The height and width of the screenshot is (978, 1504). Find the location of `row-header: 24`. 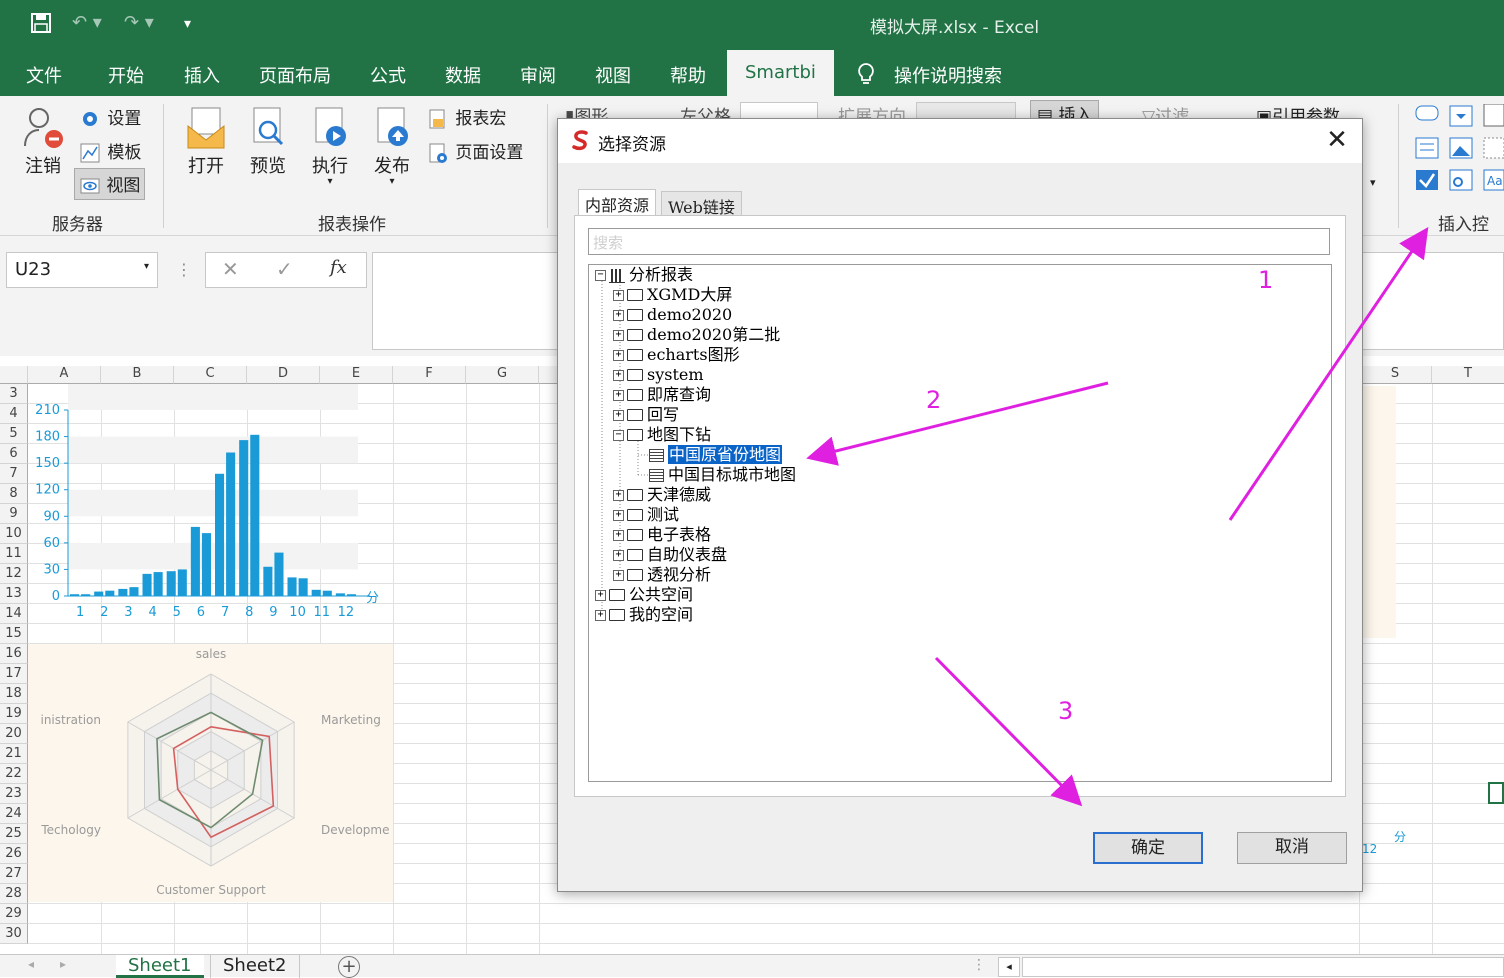

row-header: 24 is located at coordinates (14, 814).